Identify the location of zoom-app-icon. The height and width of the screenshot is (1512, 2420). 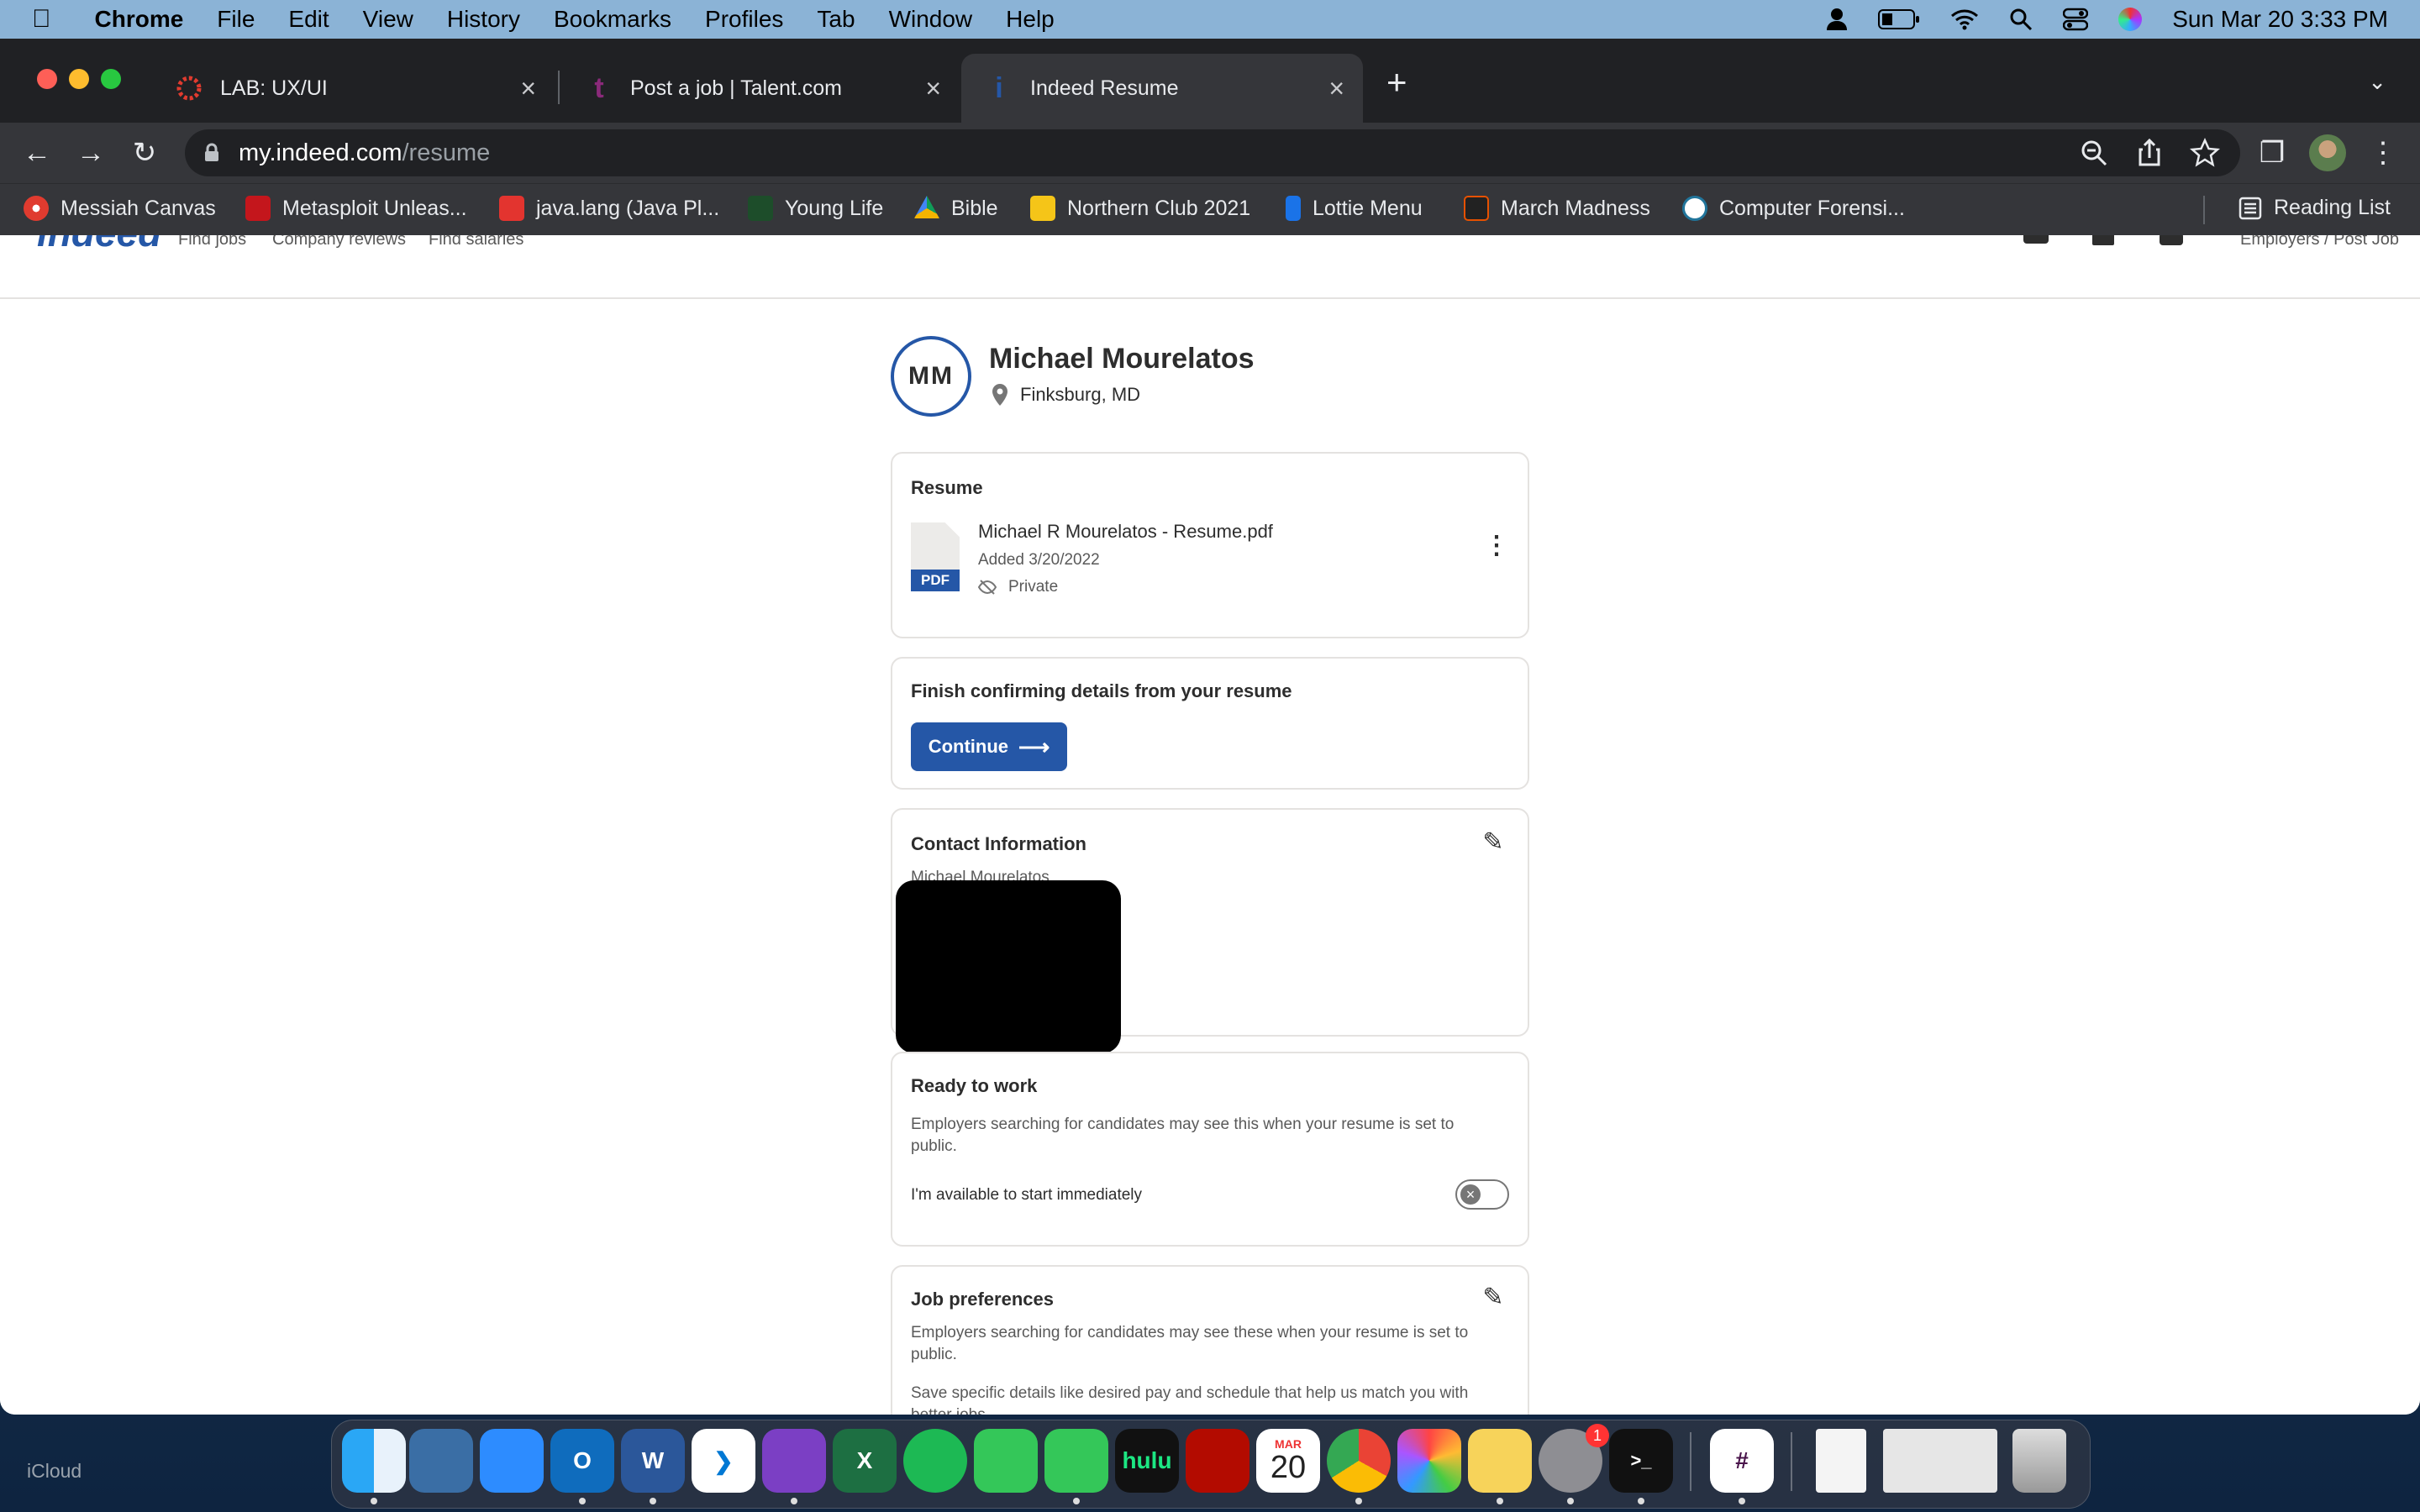
(512, 1461).